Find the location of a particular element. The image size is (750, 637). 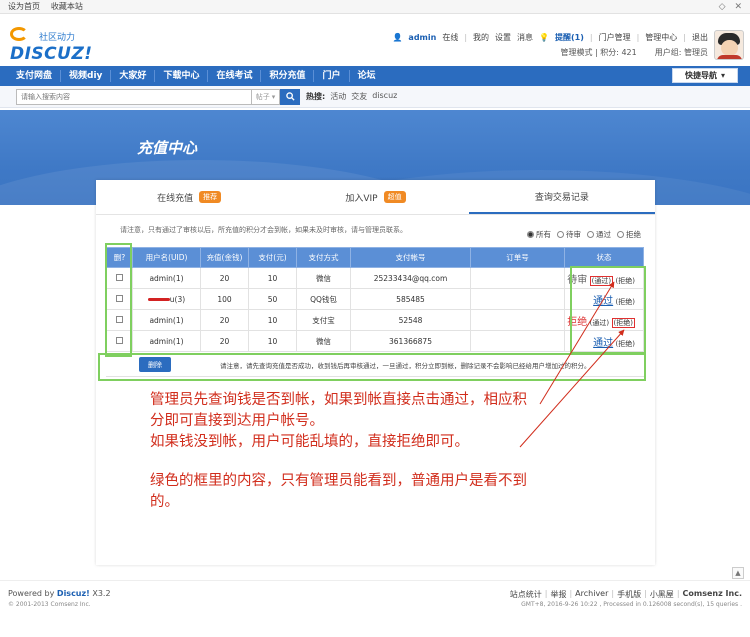

tag-badge: 超值 is located at coordinates (394, 197).